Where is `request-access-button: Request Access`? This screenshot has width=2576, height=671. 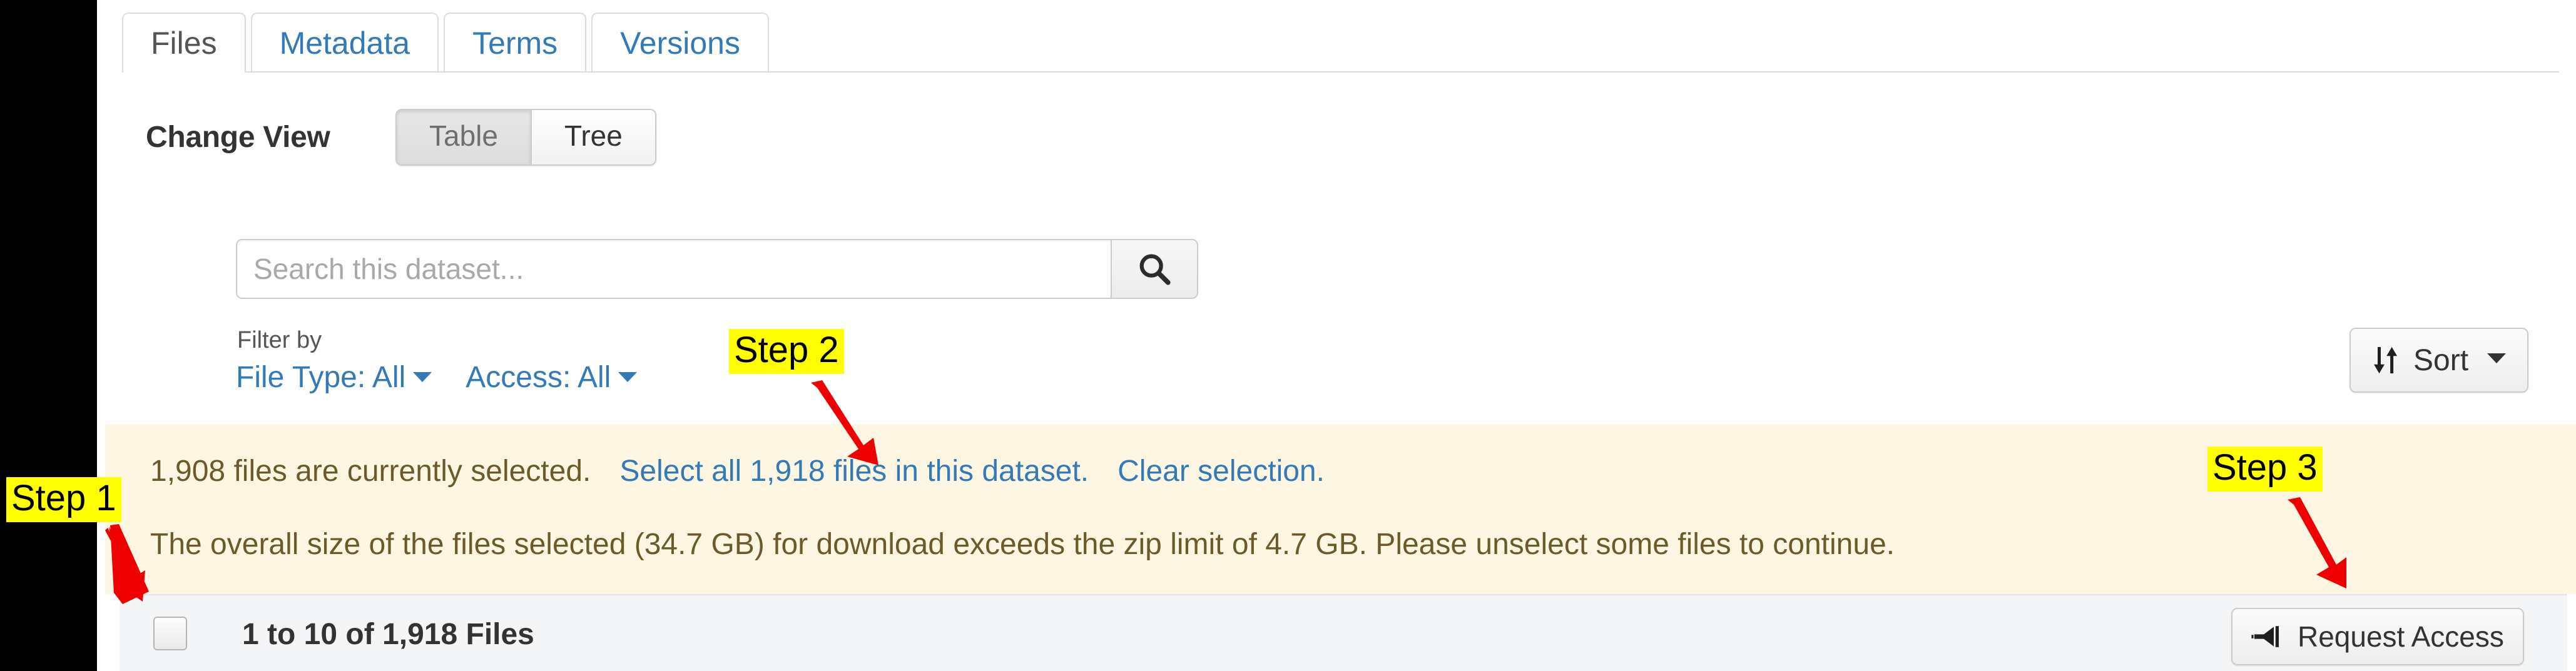
request-access-button: Request Access is located at coordinates (2378, 637).